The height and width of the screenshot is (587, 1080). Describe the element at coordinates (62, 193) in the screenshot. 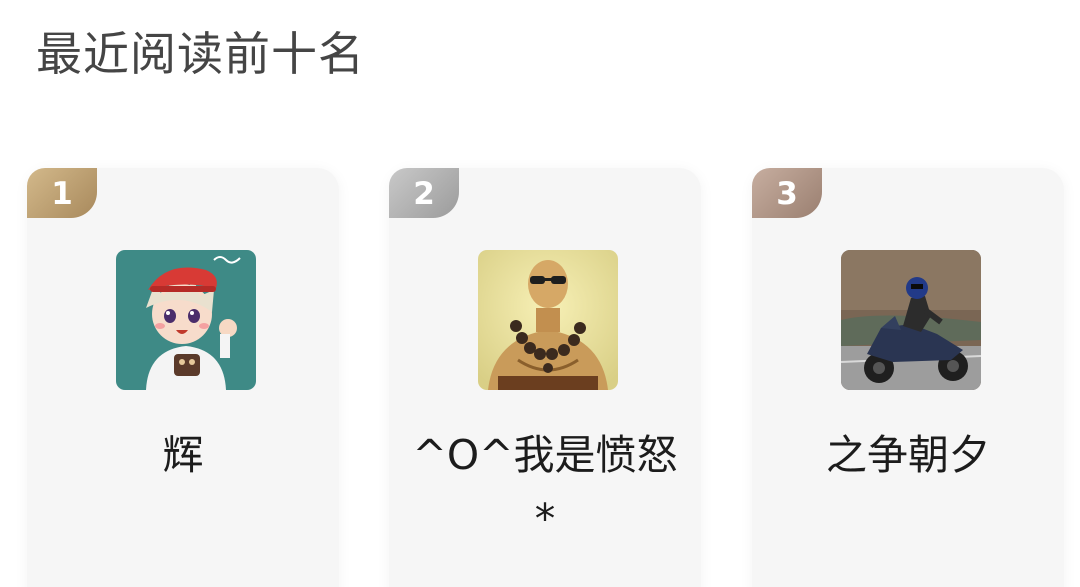

I see `rank-badge: 1` at that location.